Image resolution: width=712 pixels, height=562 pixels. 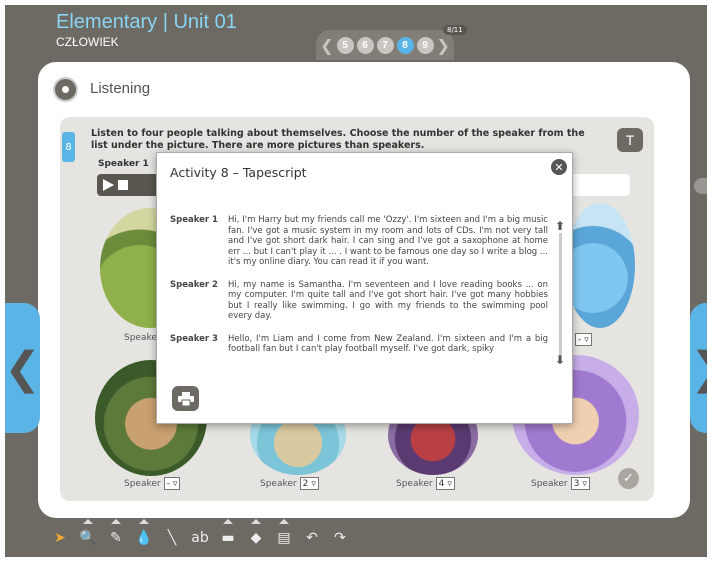 I want to click on page-count-badge: 8/11, so click(x=455, y=30).